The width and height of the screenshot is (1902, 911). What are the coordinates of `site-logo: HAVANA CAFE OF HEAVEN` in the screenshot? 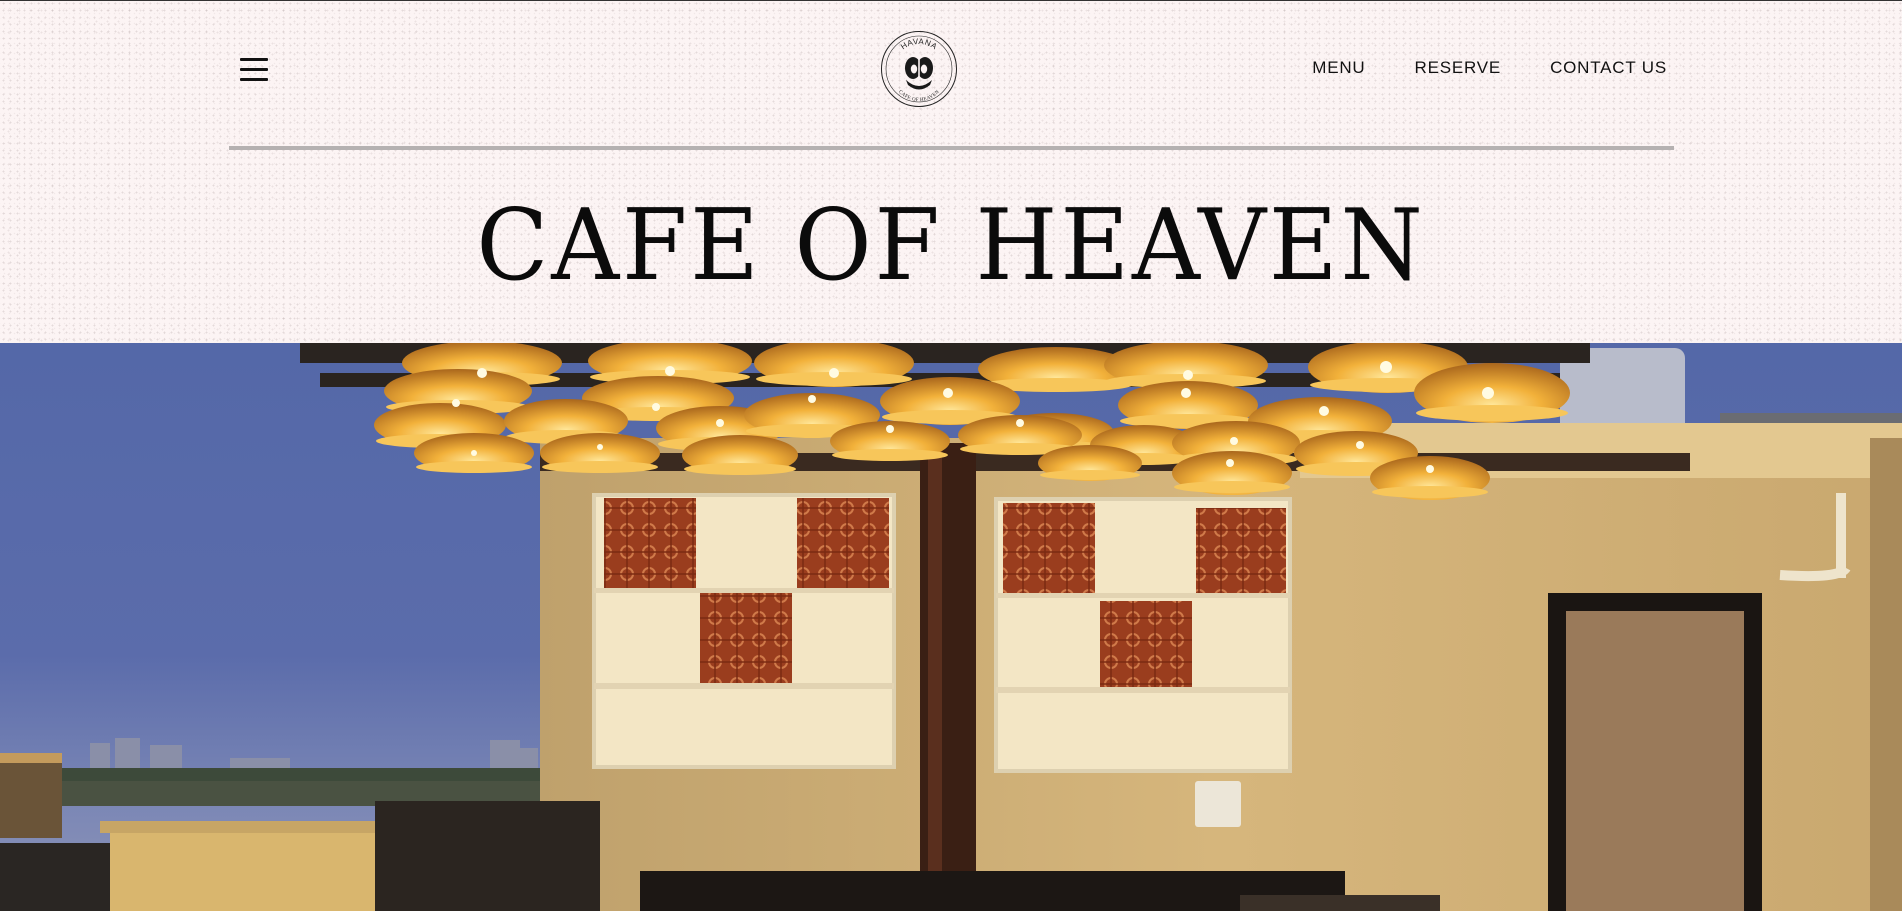 It's located at (919, 69).